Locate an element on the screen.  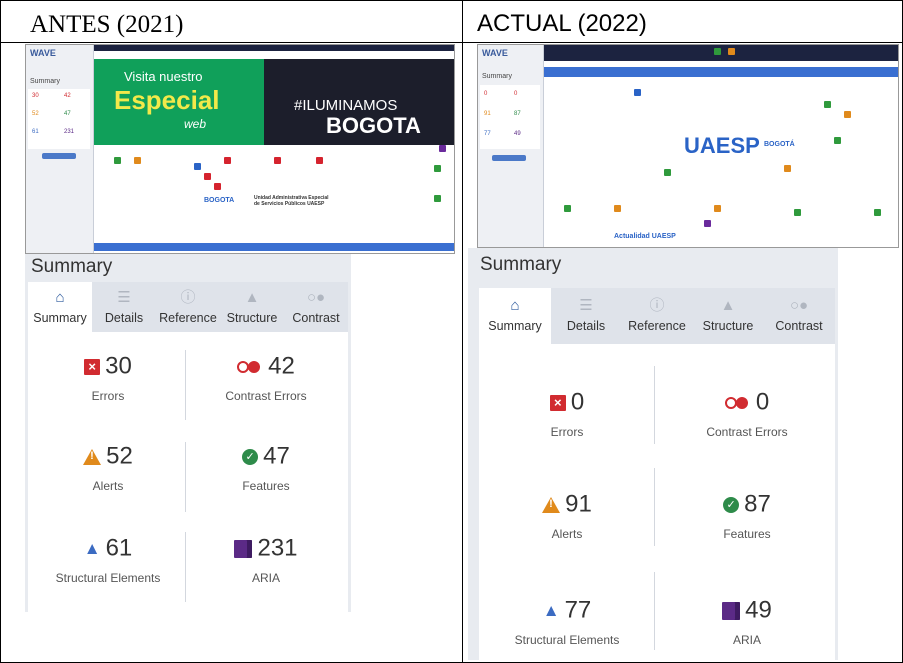
features-metric: ✓ 87 Features is located at coordinates (747, 516).